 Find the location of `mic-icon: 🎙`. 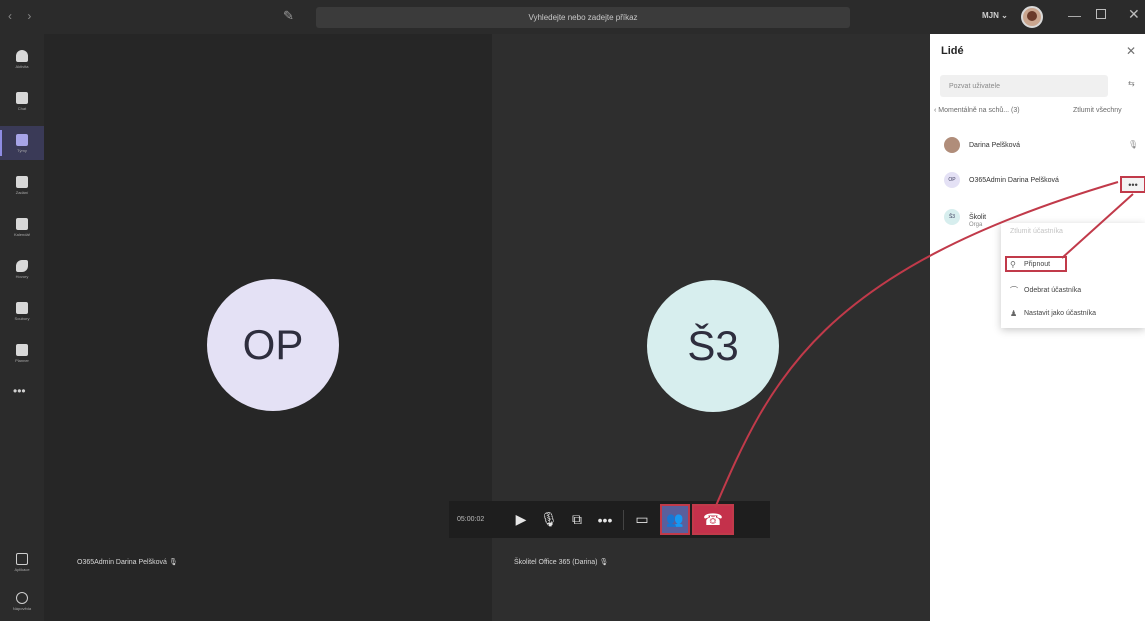

mic-icon: 🎙 is located at coordinates (1133, 144).